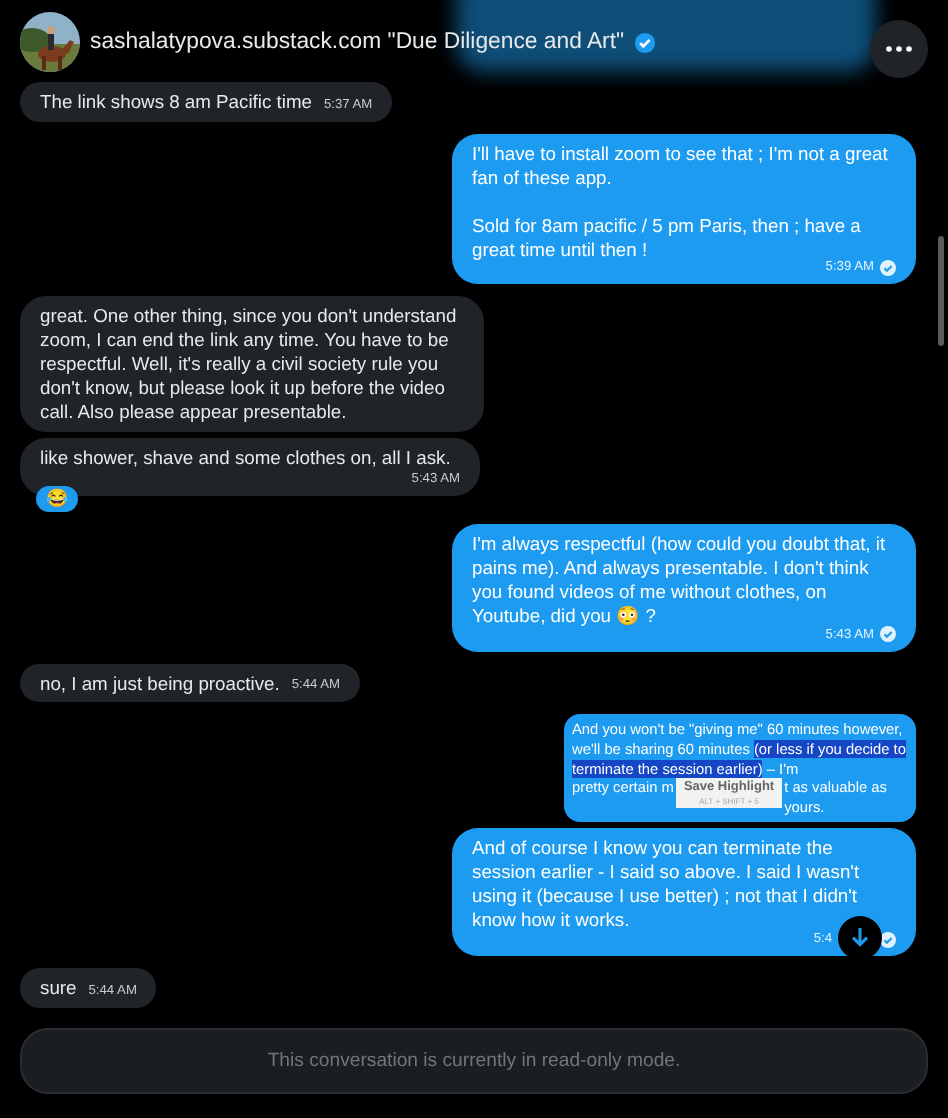 The height and width of the screenshot is (1118, 948). Describe the element at coordinates (474, 1061) in the screenshot. I see `read-only-notice: This conversation is currently in read-only mode.` at that location.